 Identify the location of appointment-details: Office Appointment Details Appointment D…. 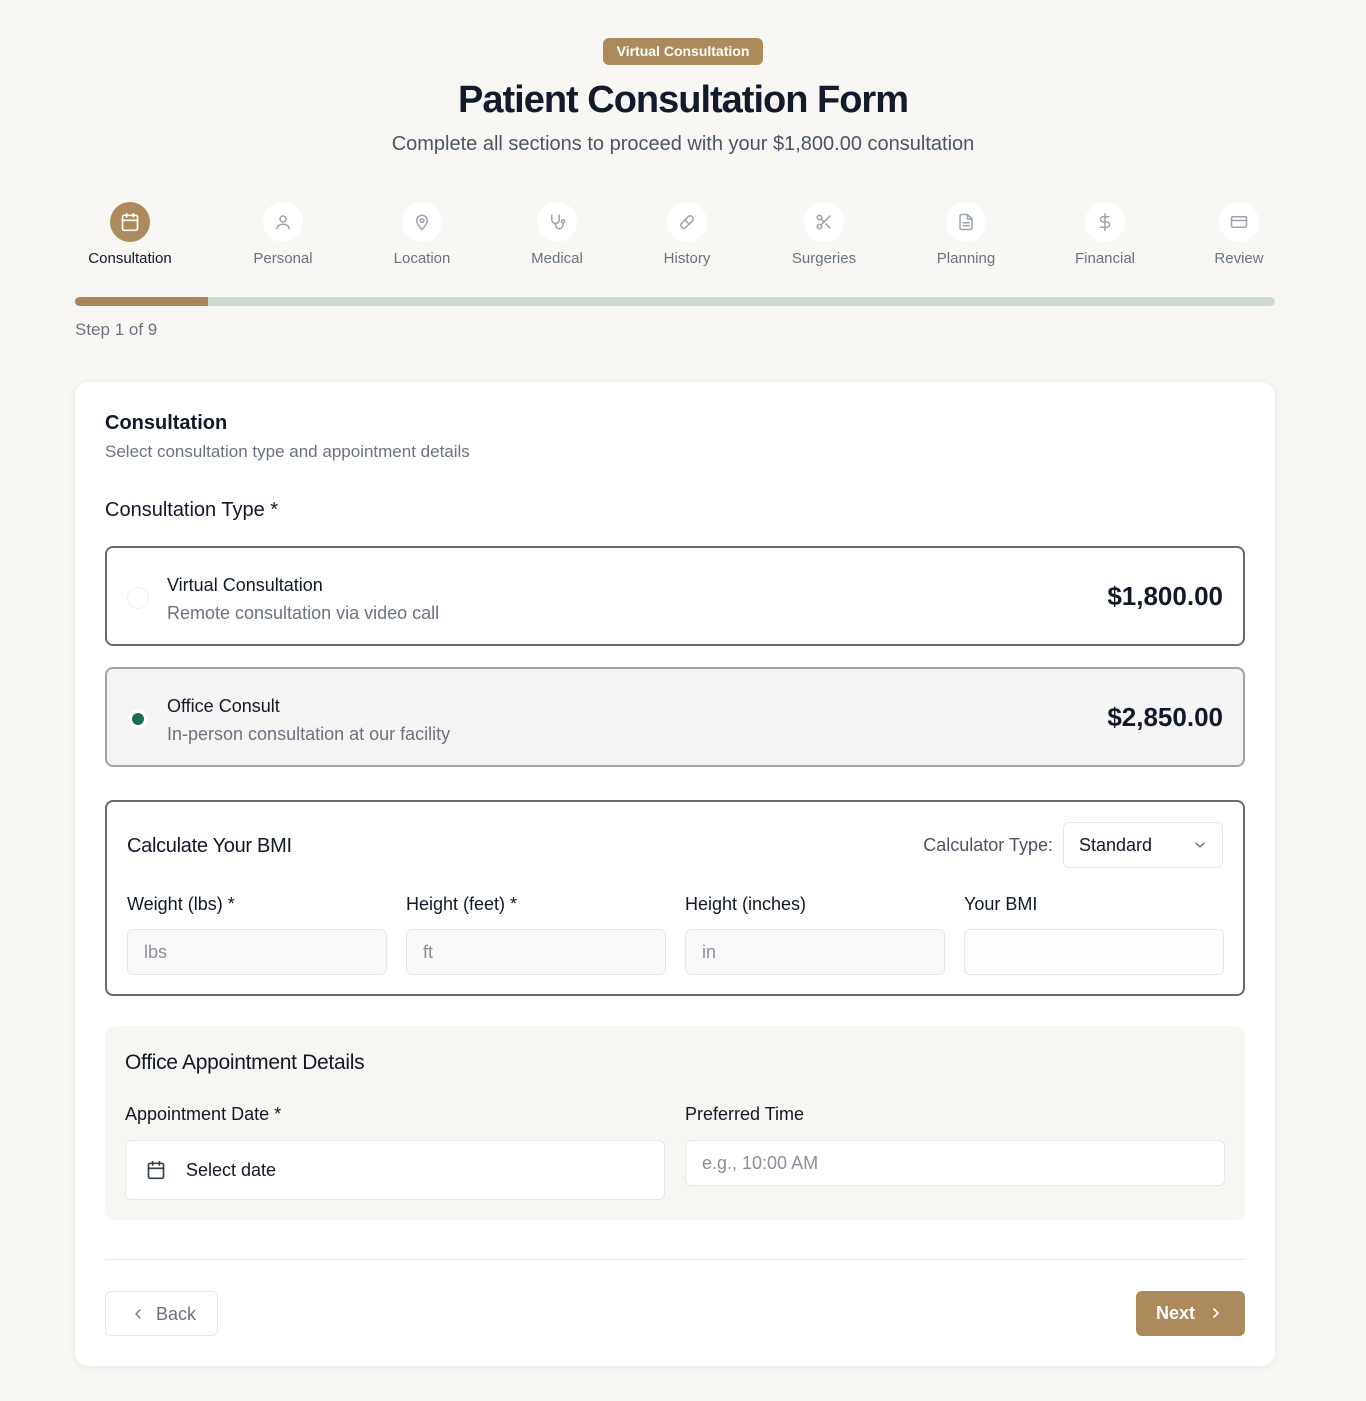
(675, 1123).